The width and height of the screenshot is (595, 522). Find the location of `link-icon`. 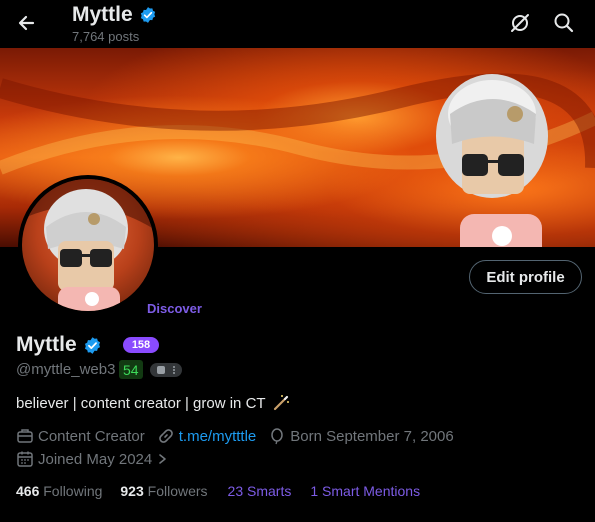

link-icon is located at coordinates (165, 436).